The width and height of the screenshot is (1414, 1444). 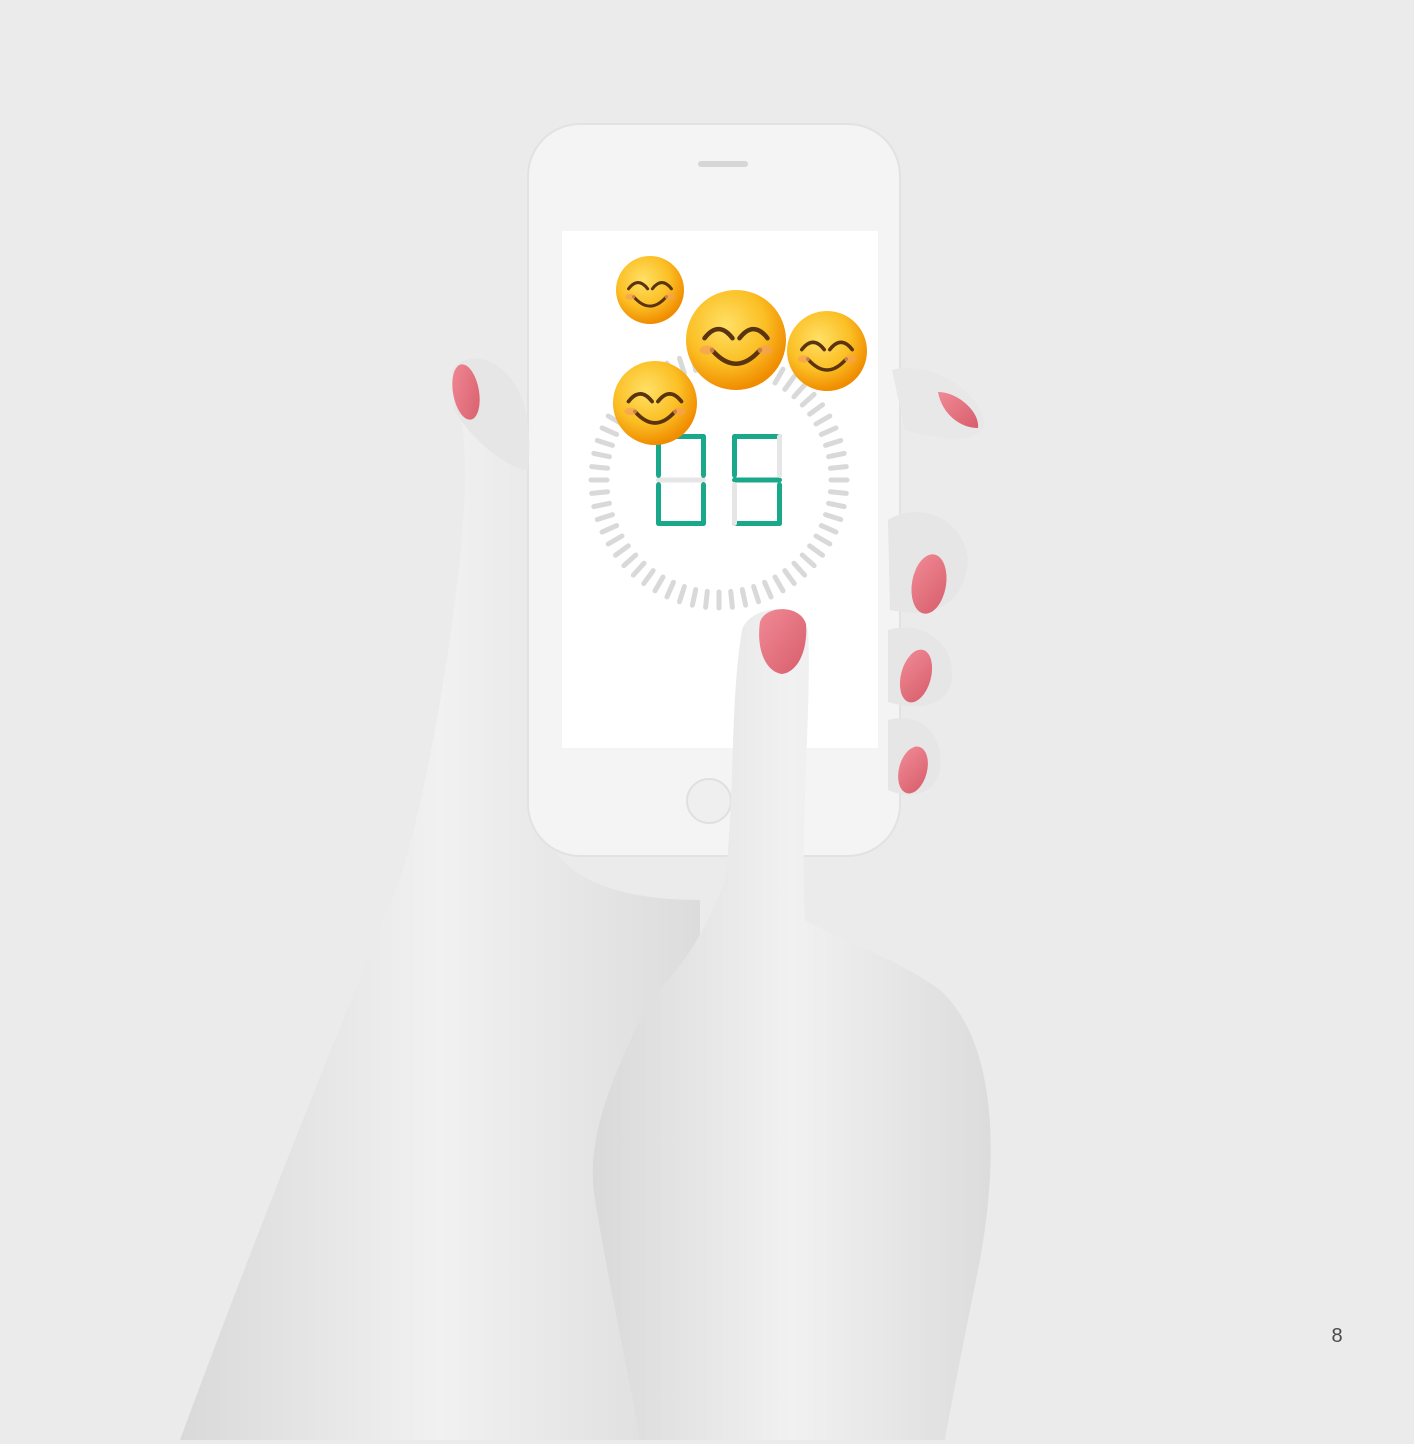 I want to click on earpiece, so click(x=723, y=164).